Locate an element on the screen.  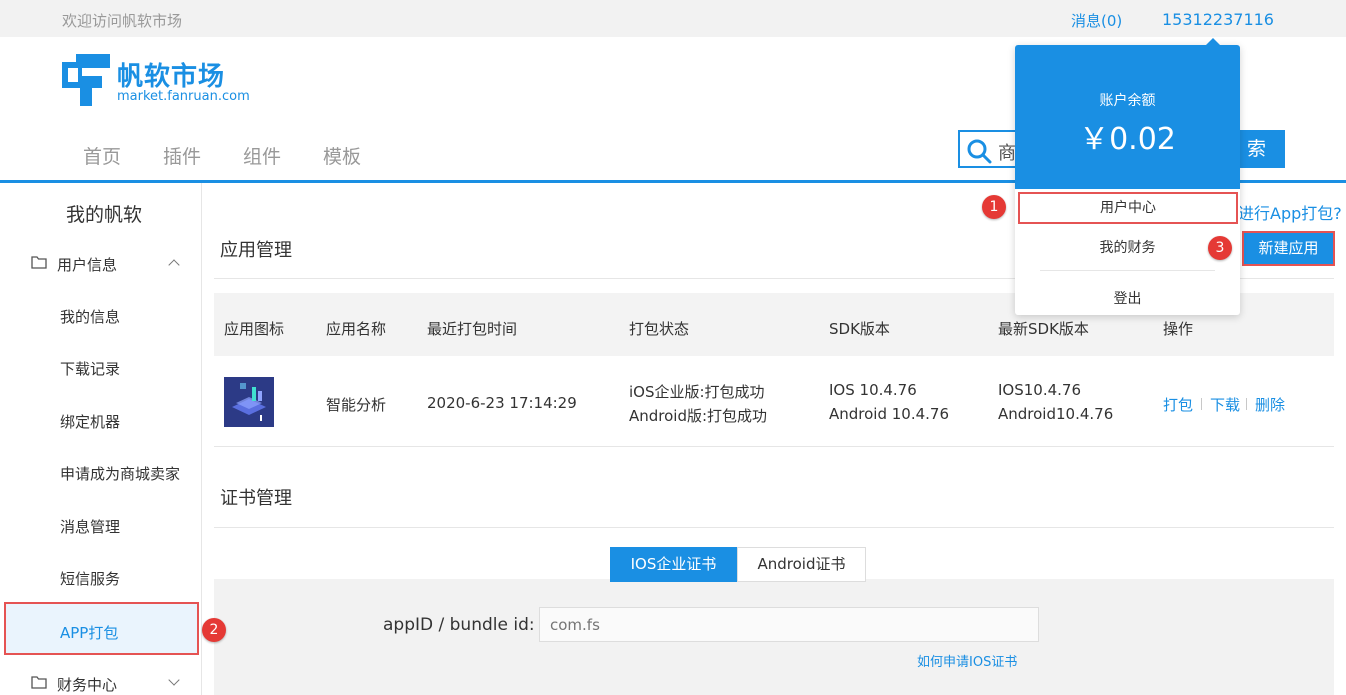
status-ios: iOS企业版:打包成功 is located at coordinates (697, 392).